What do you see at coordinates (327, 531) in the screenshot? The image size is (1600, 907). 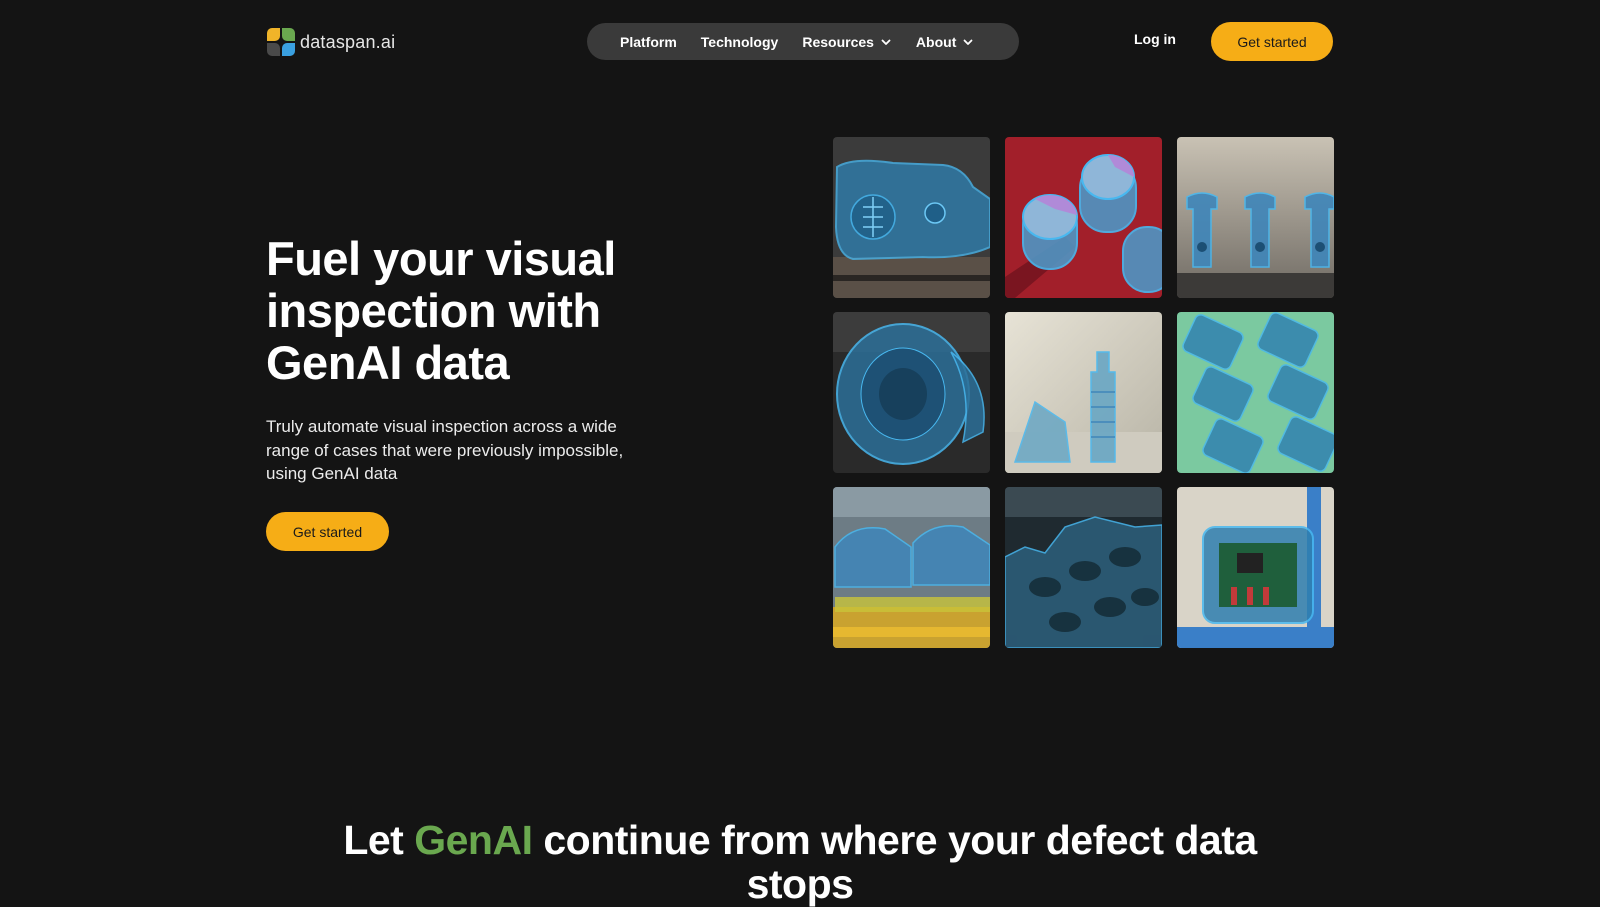 I see `hero-get-started-button: Get started` at bounding box center [327, 531].